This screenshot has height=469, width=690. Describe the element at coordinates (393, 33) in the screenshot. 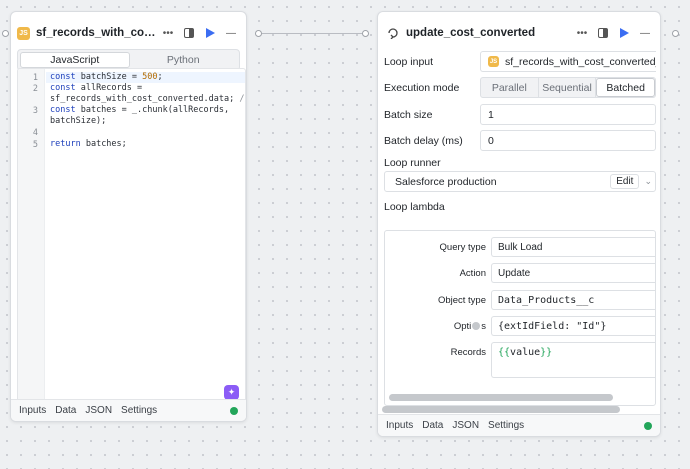

I see `loop-icon` at that location.